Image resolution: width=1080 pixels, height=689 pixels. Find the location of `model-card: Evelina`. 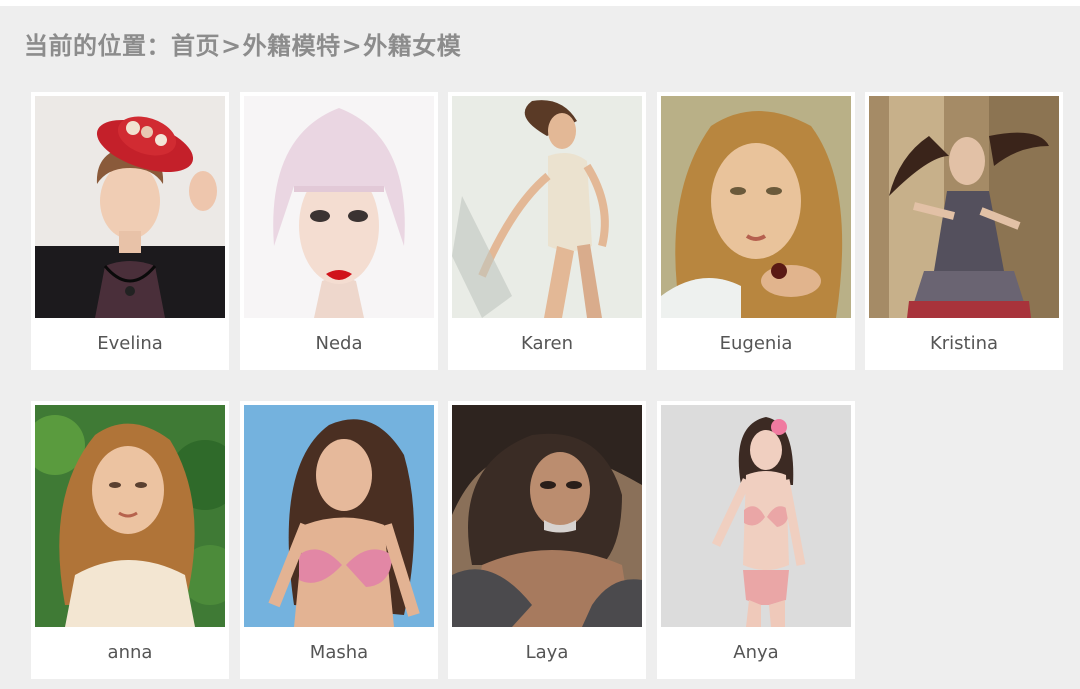

model-card: Evelina is located at coordinates (130, 231).